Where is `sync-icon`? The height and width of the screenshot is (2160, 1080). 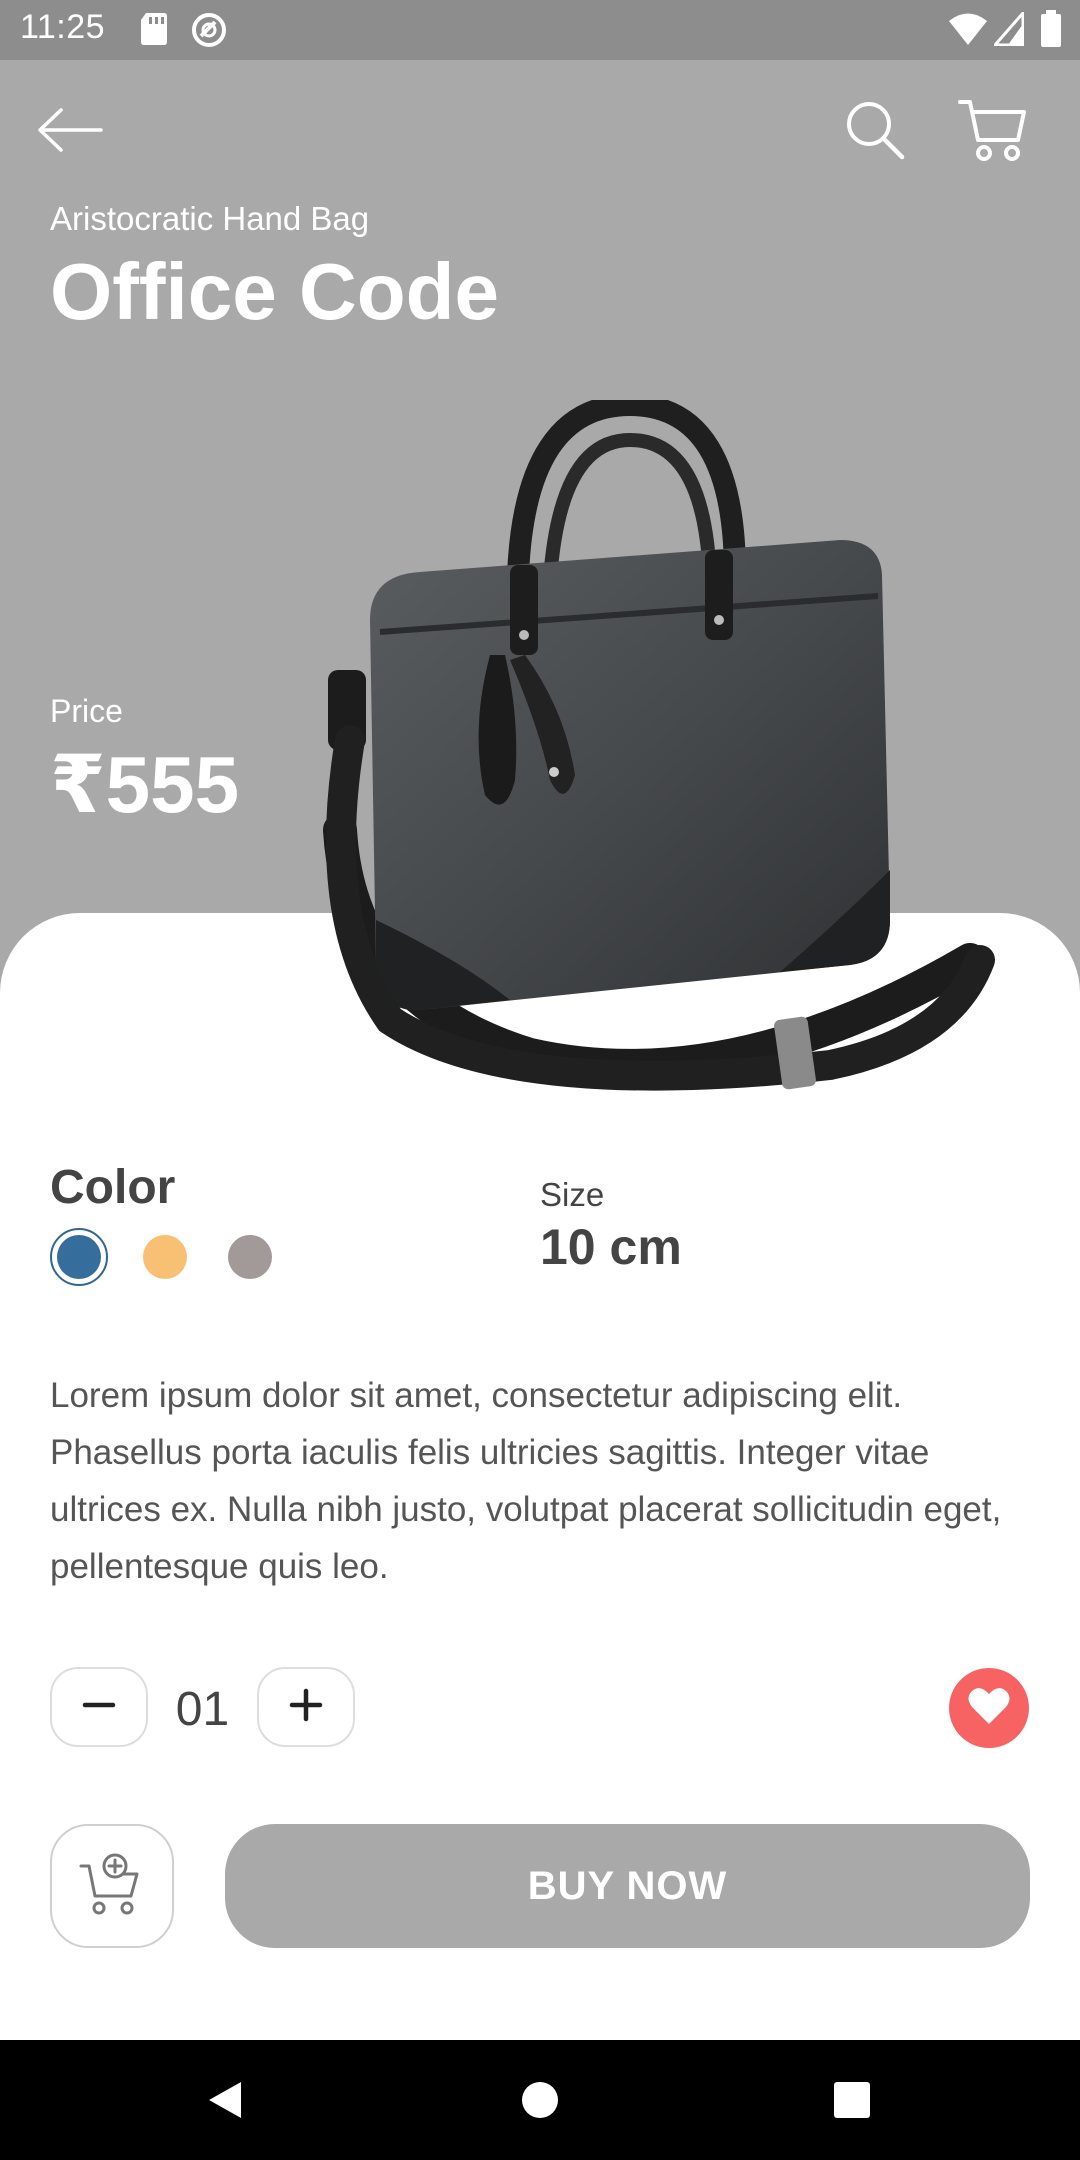
sync-icon is located at coordinates (209, 32).